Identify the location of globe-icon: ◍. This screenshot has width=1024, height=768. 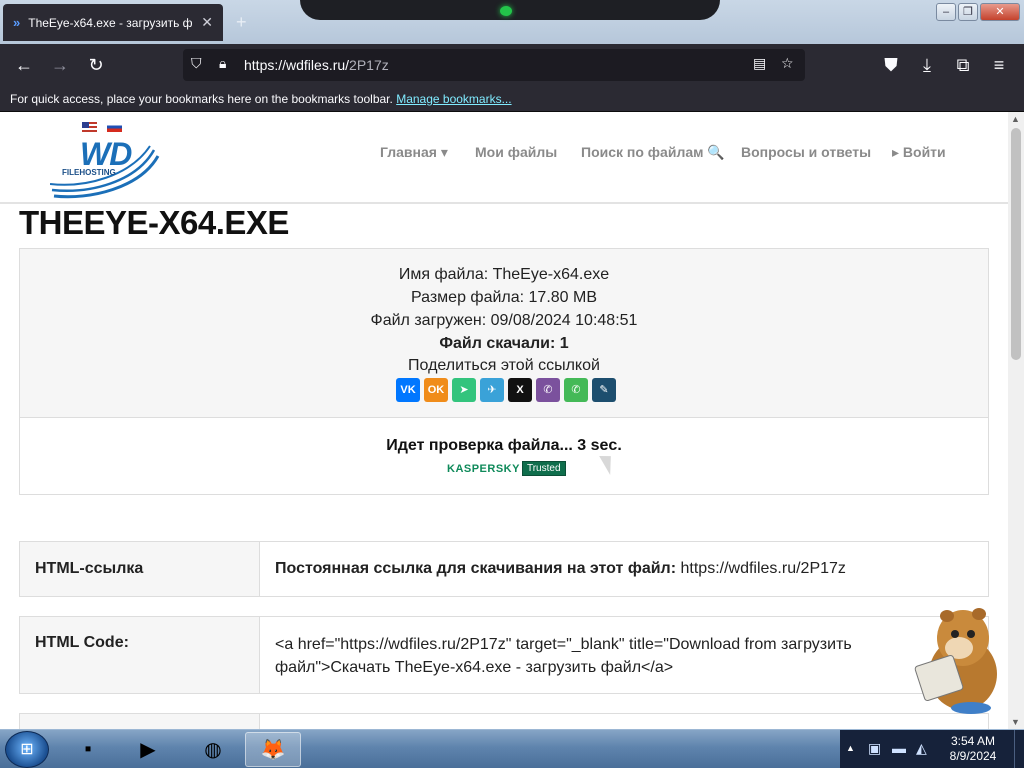
(213, 749).